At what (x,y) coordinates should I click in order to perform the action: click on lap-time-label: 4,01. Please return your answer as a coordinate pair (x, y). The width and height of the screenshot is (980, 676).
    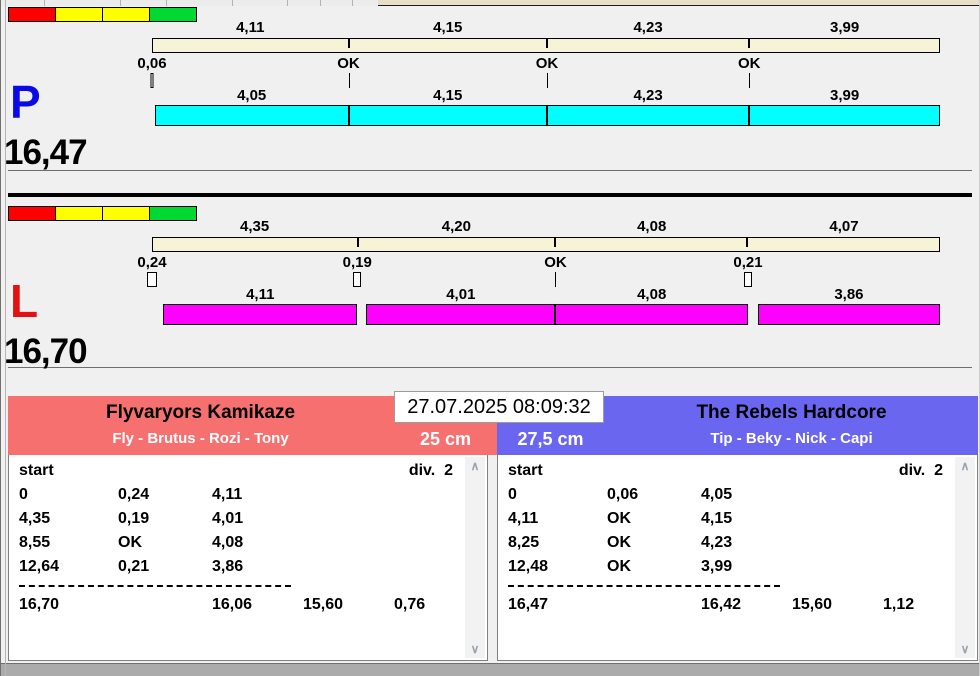
    Looking at the image, I should click on (461, 294).